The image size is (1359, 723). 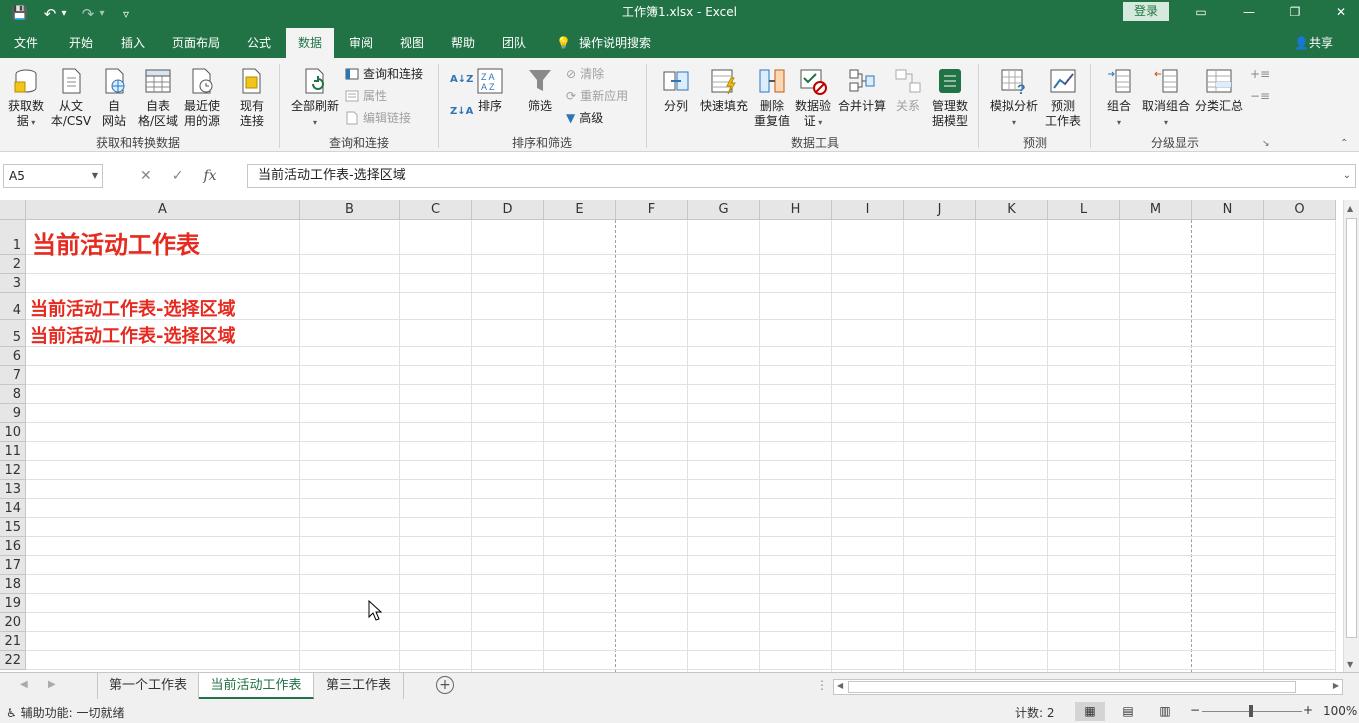 I want to click on scroll-thumb, so click(x=1351, y=428).